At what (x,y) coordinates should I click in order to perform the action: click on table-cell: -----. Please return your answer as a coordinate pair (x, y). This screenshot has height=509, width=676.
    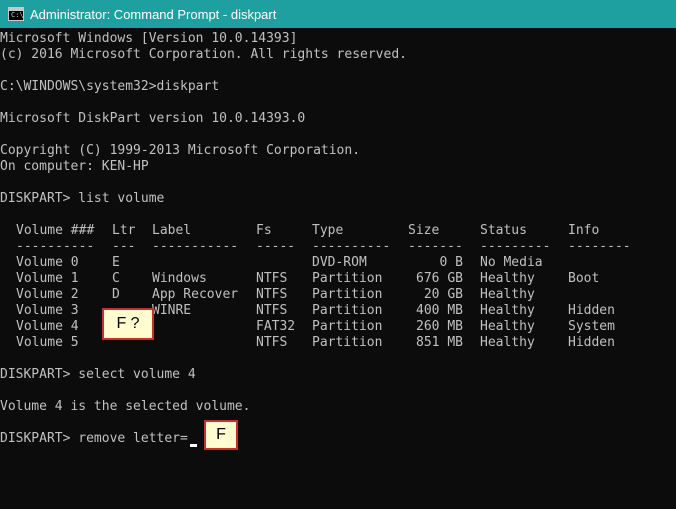
    Looking at the image, I should click on (276, 246).